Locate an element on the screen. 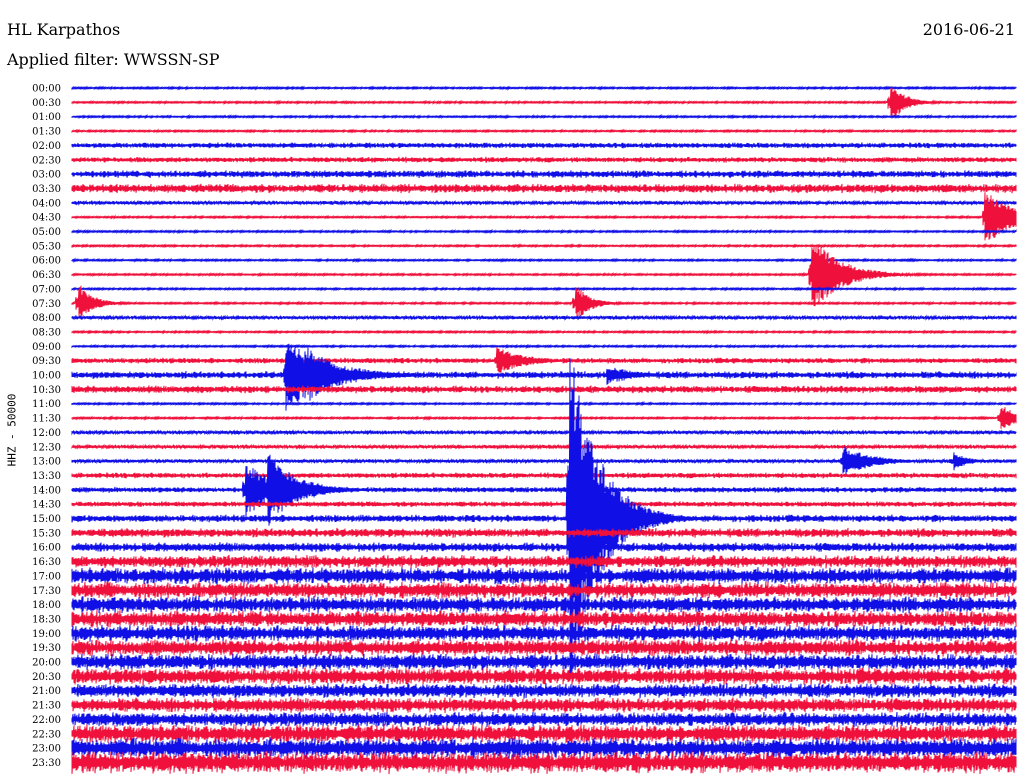 Image resolution: width=1024 pixels, height=780 pixels. tick-label: 14:00 is located at coordinates (46, 490).